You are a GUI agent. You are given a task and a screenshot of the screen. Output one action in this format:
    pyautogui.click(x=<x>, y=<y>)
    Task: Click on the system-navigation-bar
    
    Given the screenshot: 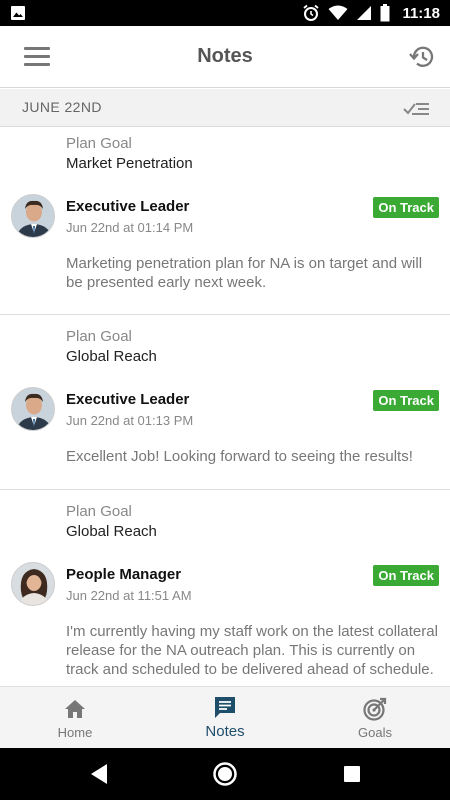 What is the action you would take?
    pyautogui.click(x=225, y=774)
    